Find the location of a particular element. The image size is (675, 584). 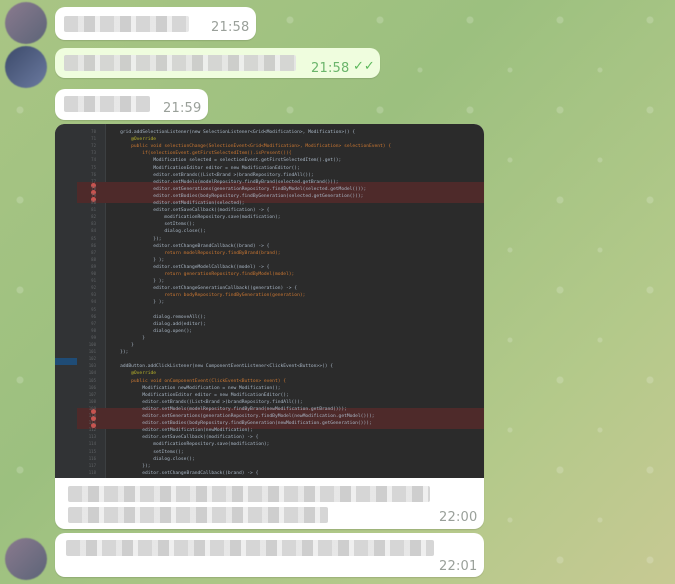

message-time: 22:00 is located at coordinates (458, 517).